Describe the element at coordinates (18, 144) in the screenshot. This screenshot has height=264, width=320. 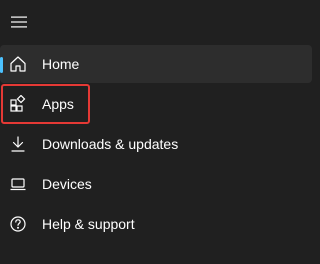
I see `download-icon` at that location.